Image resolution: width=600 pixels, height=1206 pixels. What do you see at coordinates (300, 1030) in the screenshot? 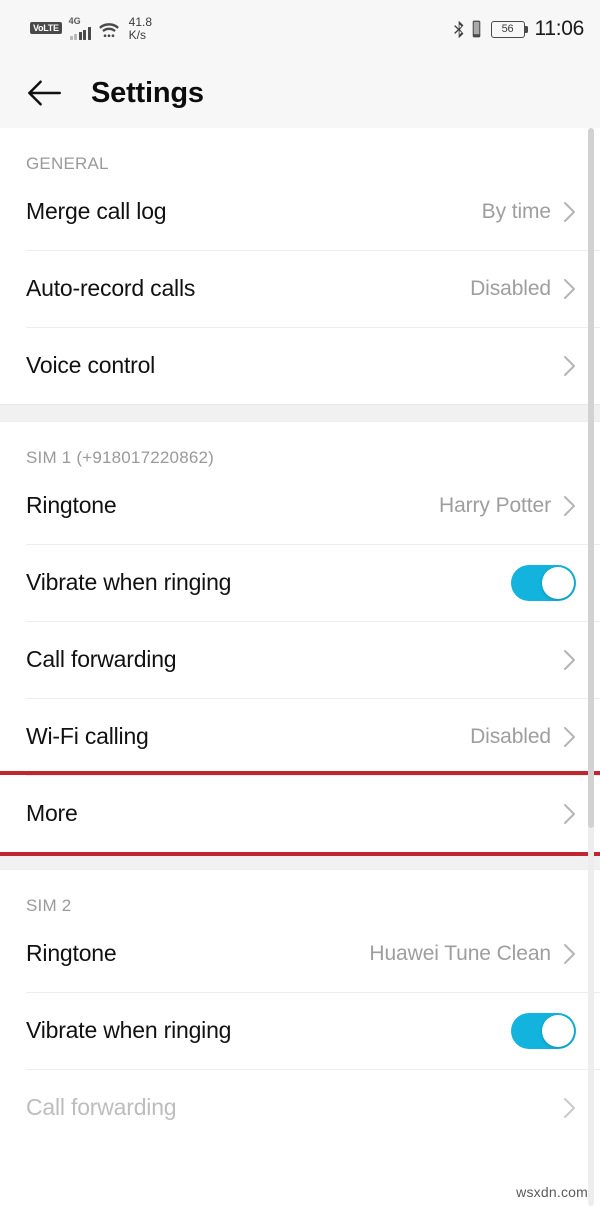
I see `settings-row-sim2-vibrate-when-ringing: Vibrate when ringing` at bounding box center [300, 1030].